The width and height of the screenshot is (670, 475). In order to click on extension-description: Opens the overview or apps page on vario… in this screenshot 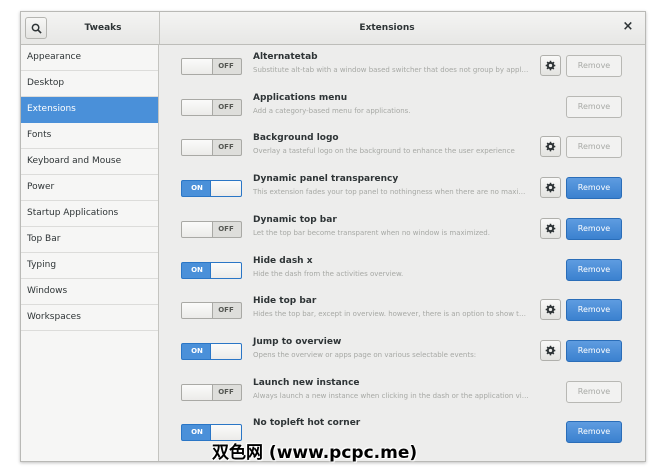, I will do `click(365, 354)`.